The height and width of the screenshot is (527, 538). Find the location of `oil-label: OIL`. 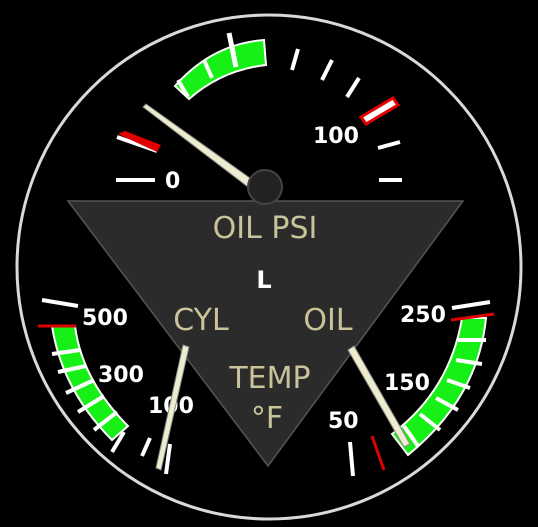

oil-label: OIL is located at coordinates (327, 320).